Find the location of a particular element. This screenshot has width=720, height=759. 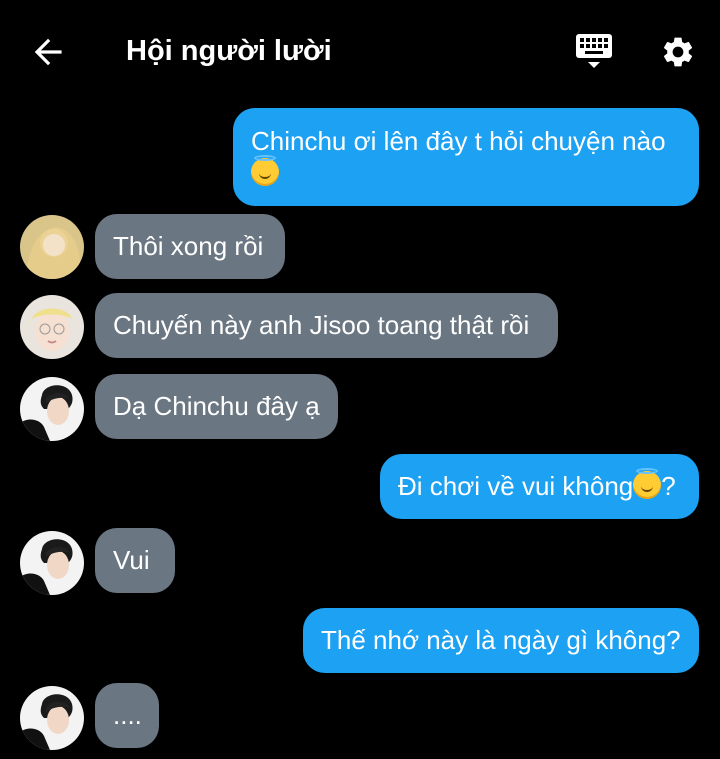

settings-button is located at coordinates (678, 52).